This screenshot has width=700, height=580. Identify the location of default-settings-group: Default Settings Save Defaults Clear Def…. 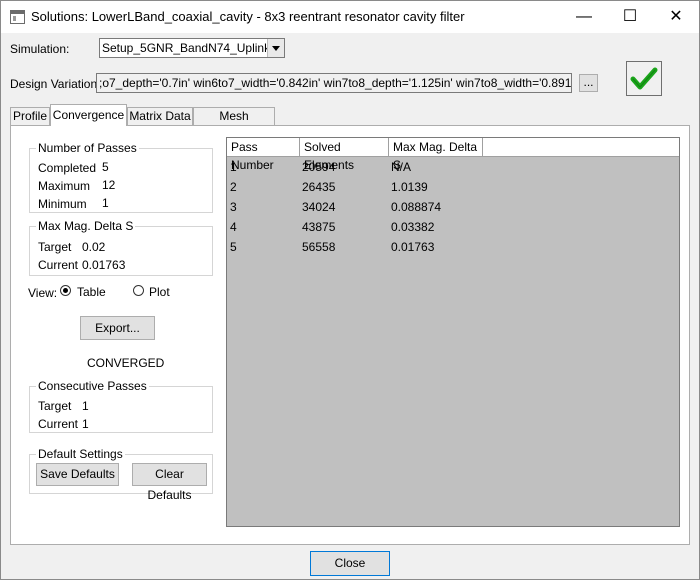
(121, 474).